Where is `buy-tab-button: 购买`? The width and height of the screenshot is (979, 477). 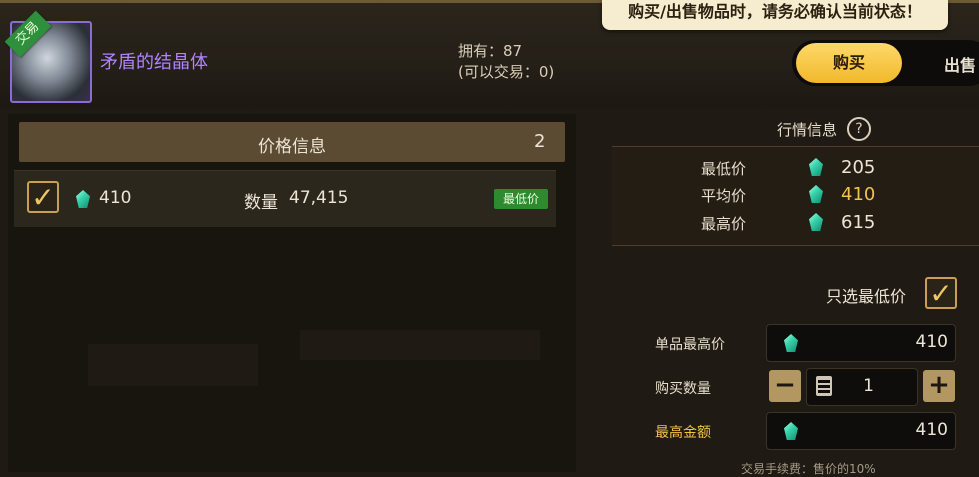
buy-tab-button: 购买 is located at coordinates (849, 63).